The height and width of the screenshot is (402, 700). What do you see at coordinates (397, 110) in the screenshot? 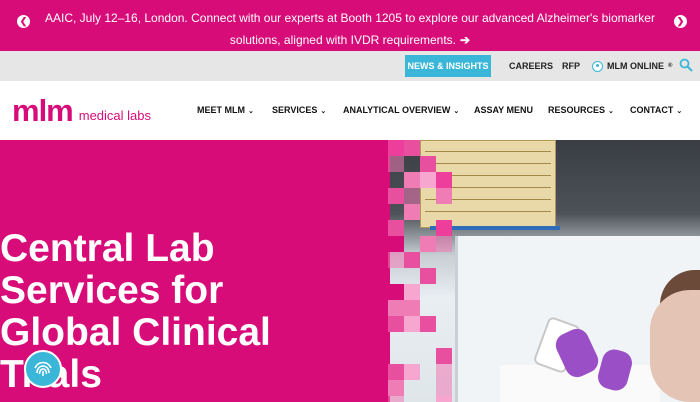
I see `nav-label: ANALYTICAL OVERVIEW` at bounding box center [397, 110].